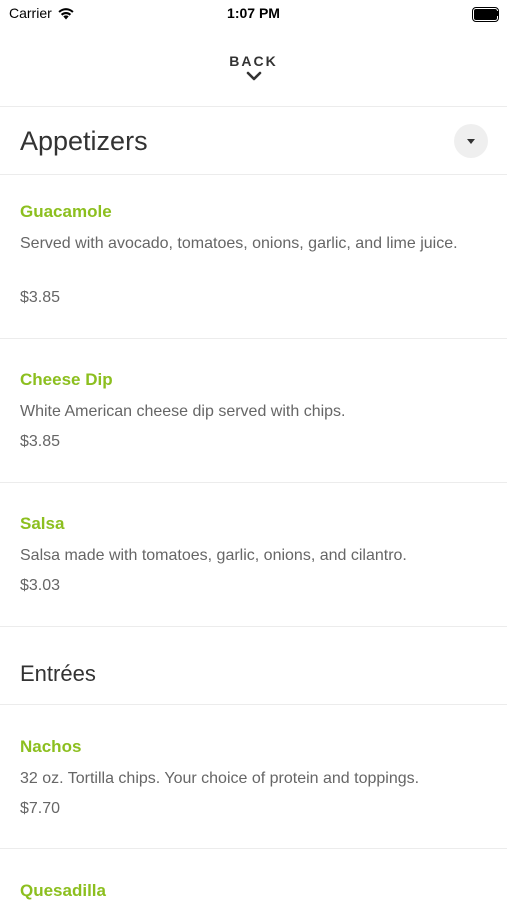  Describe the element at coordinates (42, 523) in the screenshot. I see `item-name: Salsa` at that location.